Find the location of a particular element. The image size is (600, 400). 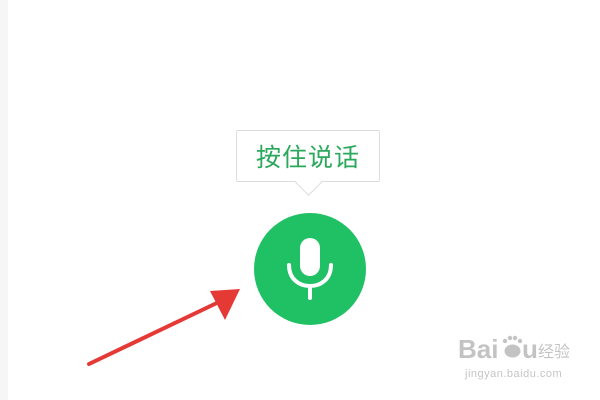

hold-to-talk-tooltip: 按住说话 is located at coordinates (308, 156).